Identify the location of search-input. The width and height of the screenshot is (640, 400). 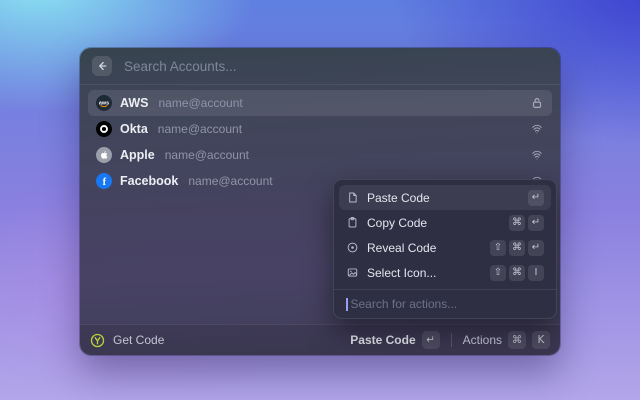
(335, 66).